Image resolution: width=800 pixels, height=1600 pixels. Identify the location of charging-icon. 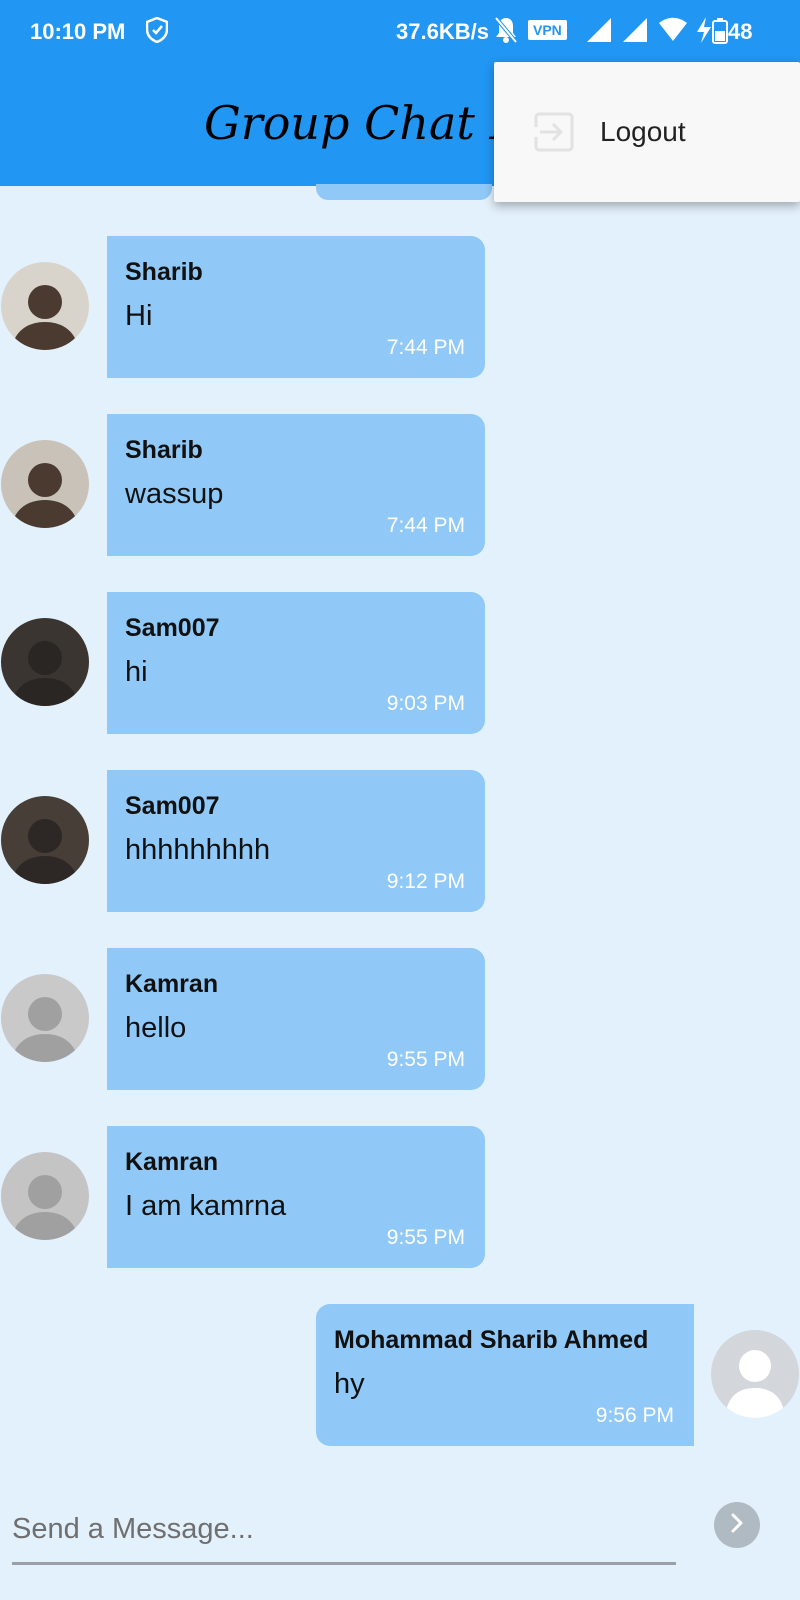
(704, 33).